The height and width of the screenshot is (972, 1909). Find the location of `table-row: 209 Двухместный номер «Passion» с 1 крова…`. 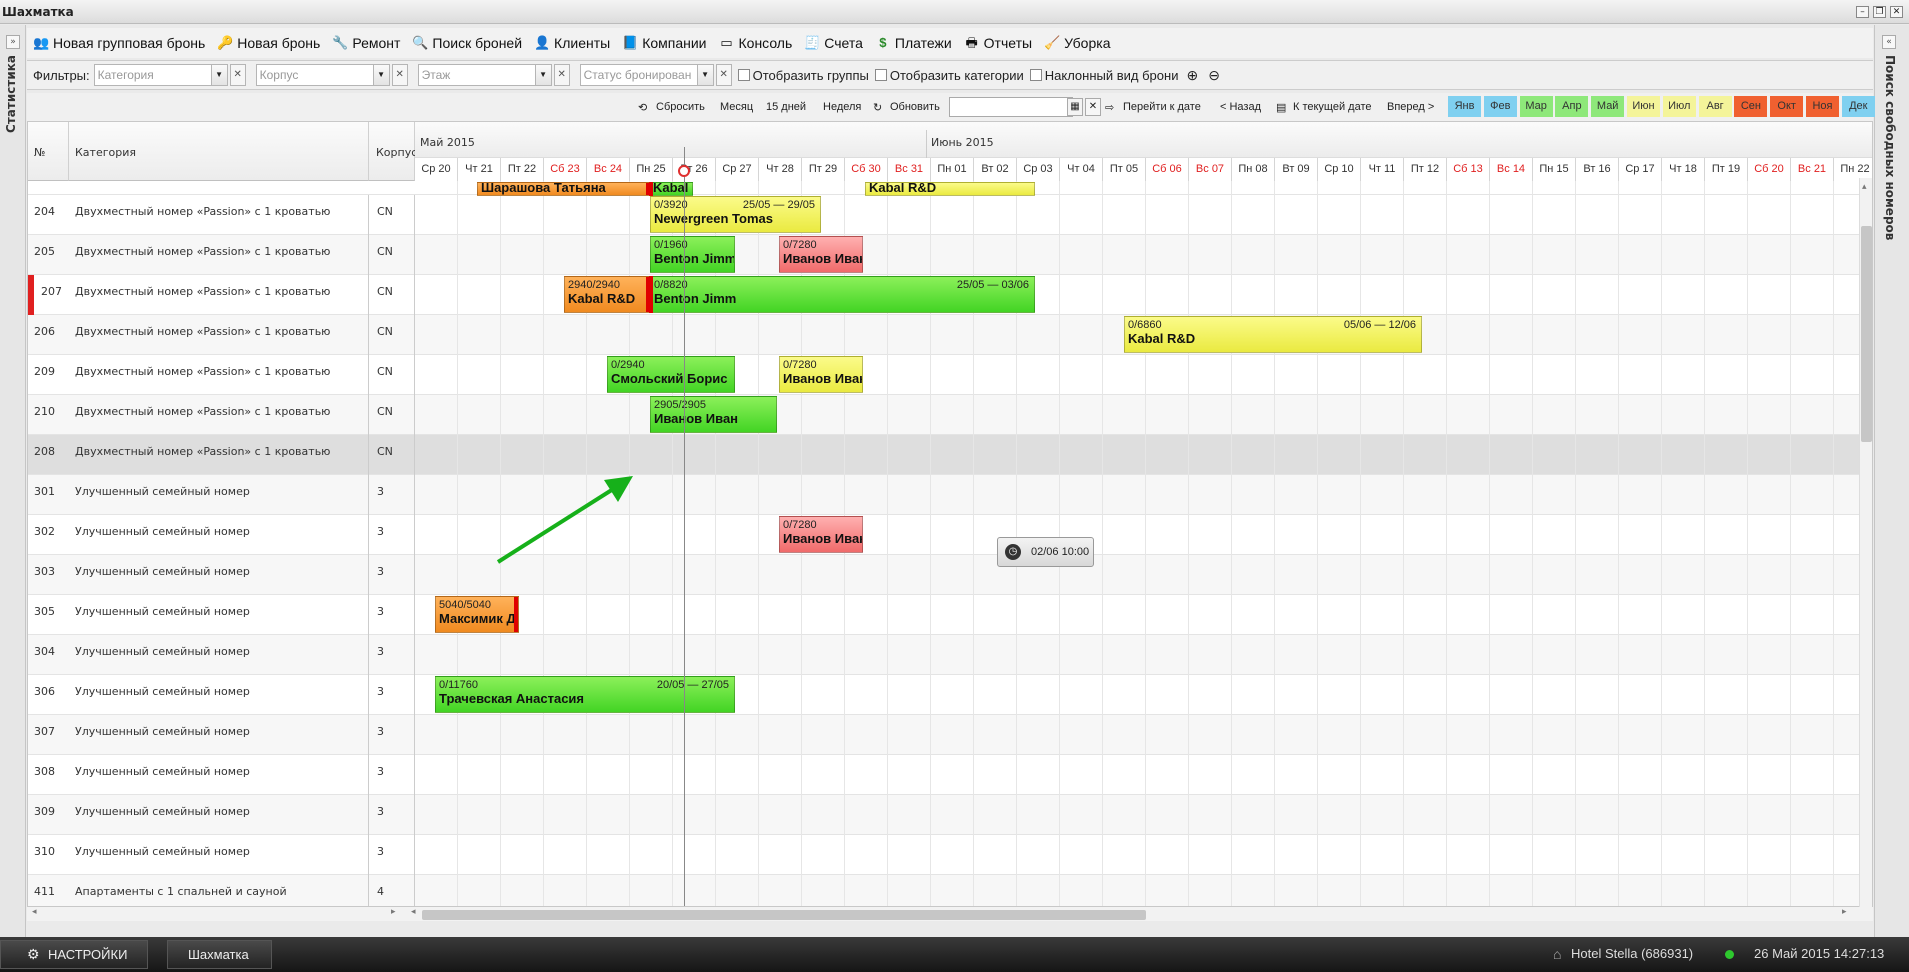

table-row: 209 Двухместный номер «Passion» с 1 крова… is located at coordinates (950, 375).